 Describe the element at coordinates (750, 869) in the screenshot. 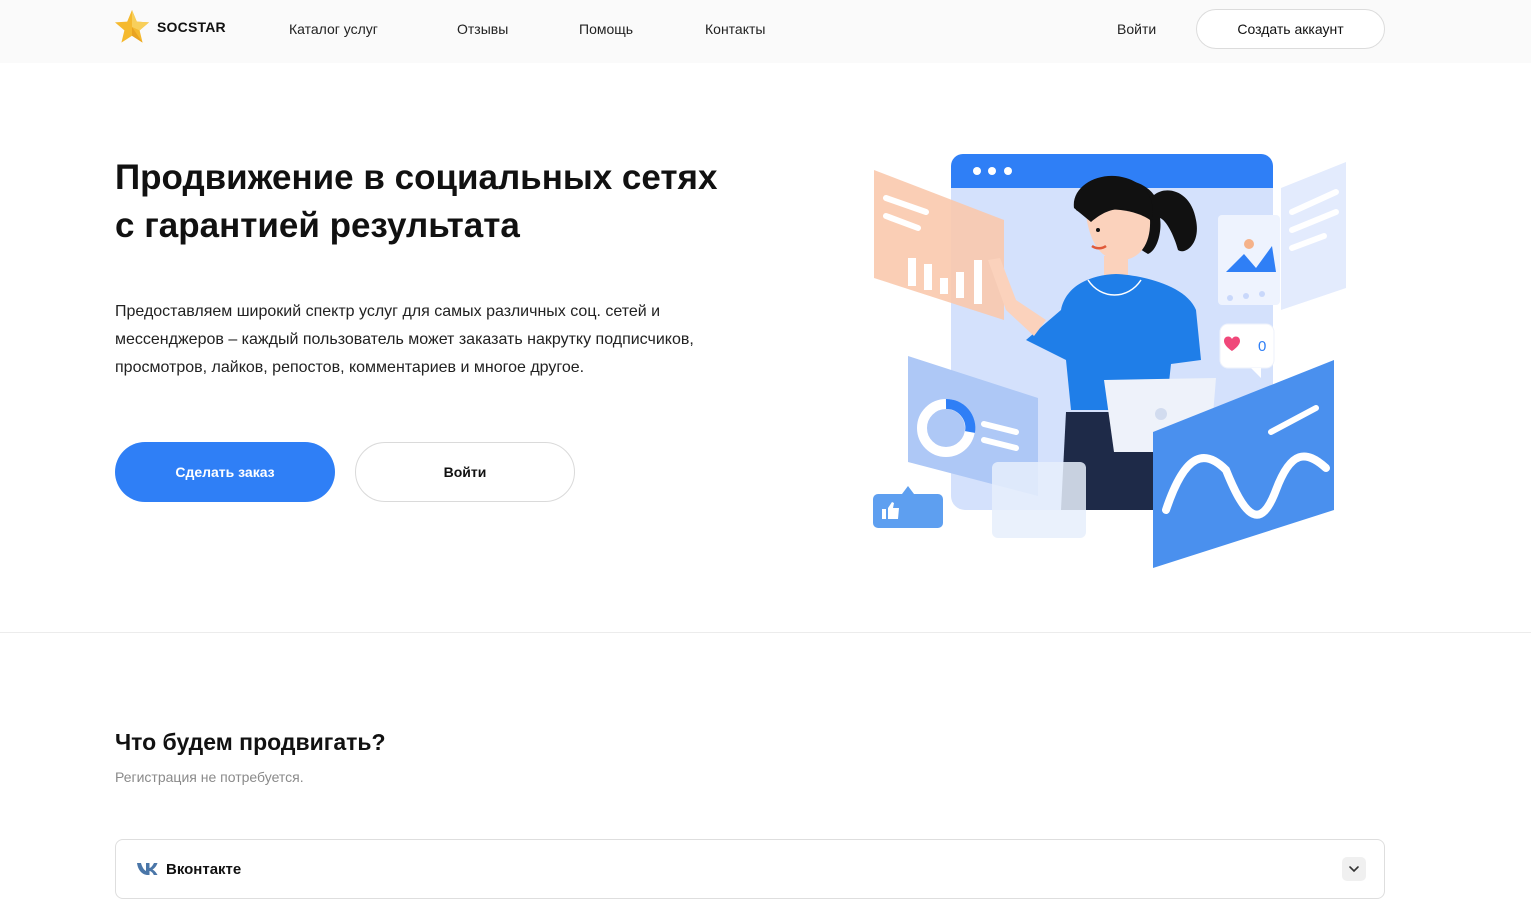

I see `accordion-vkontakte: Вконтакте` at that location.